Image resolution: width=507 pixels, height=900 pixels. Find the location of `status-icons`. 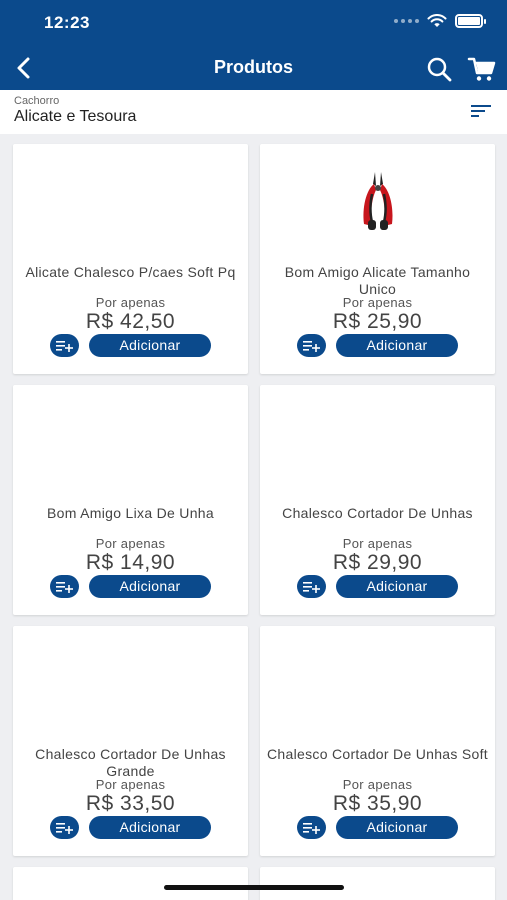

status-icons is located at coordinates (440, 21).